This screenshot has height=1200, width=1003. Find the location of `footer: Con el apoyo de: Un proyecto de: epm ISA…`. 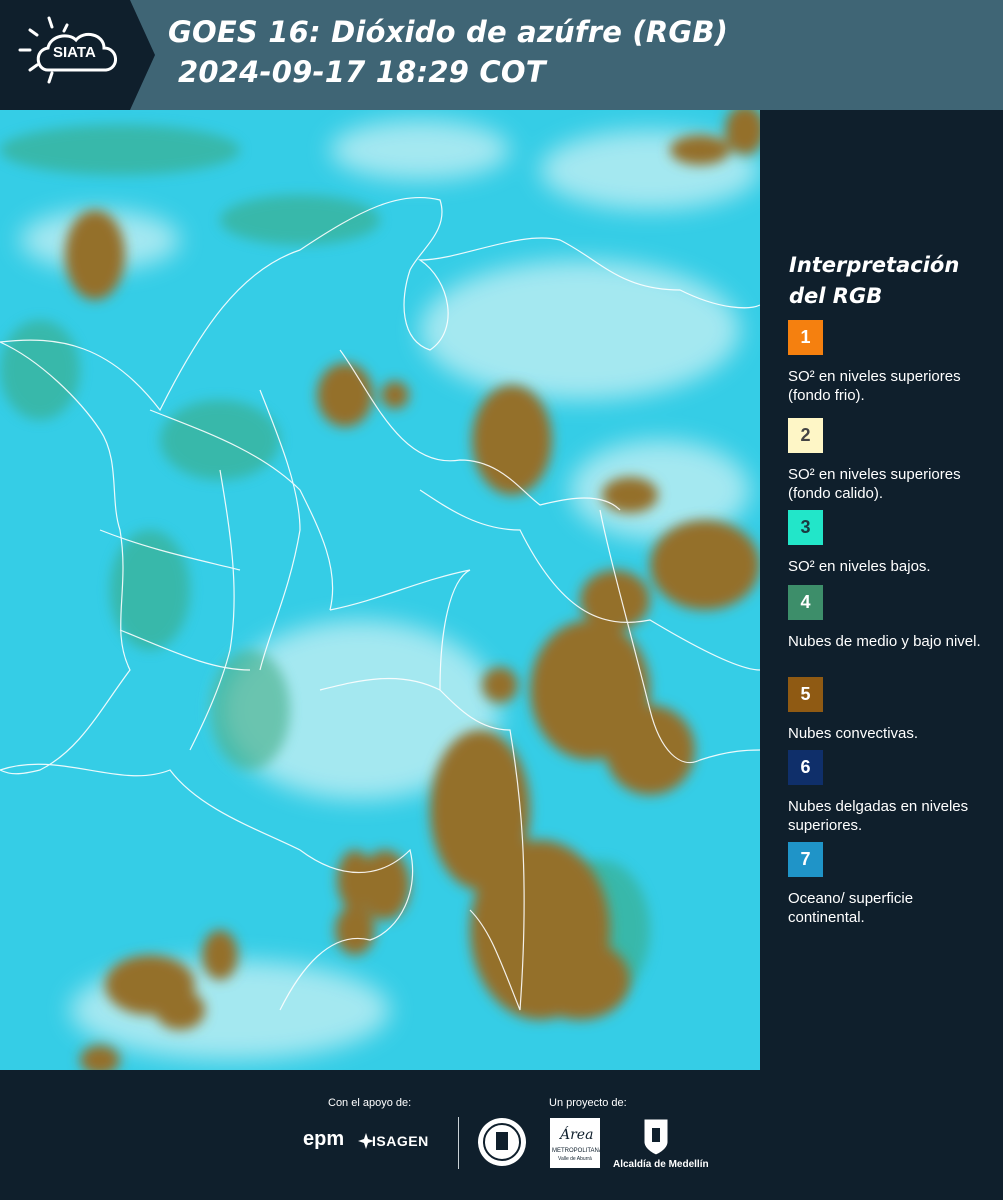

footer: Con el apoyo de: Un proyecto de: epm ISA… is located at coordinates (501, 1135).